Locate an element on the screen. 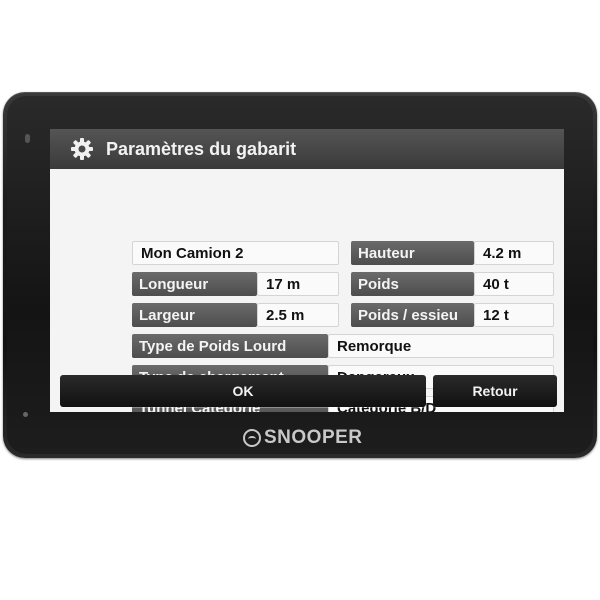 The image size is (600, 600). ok-button: OK is located at coordinates (243, 391).